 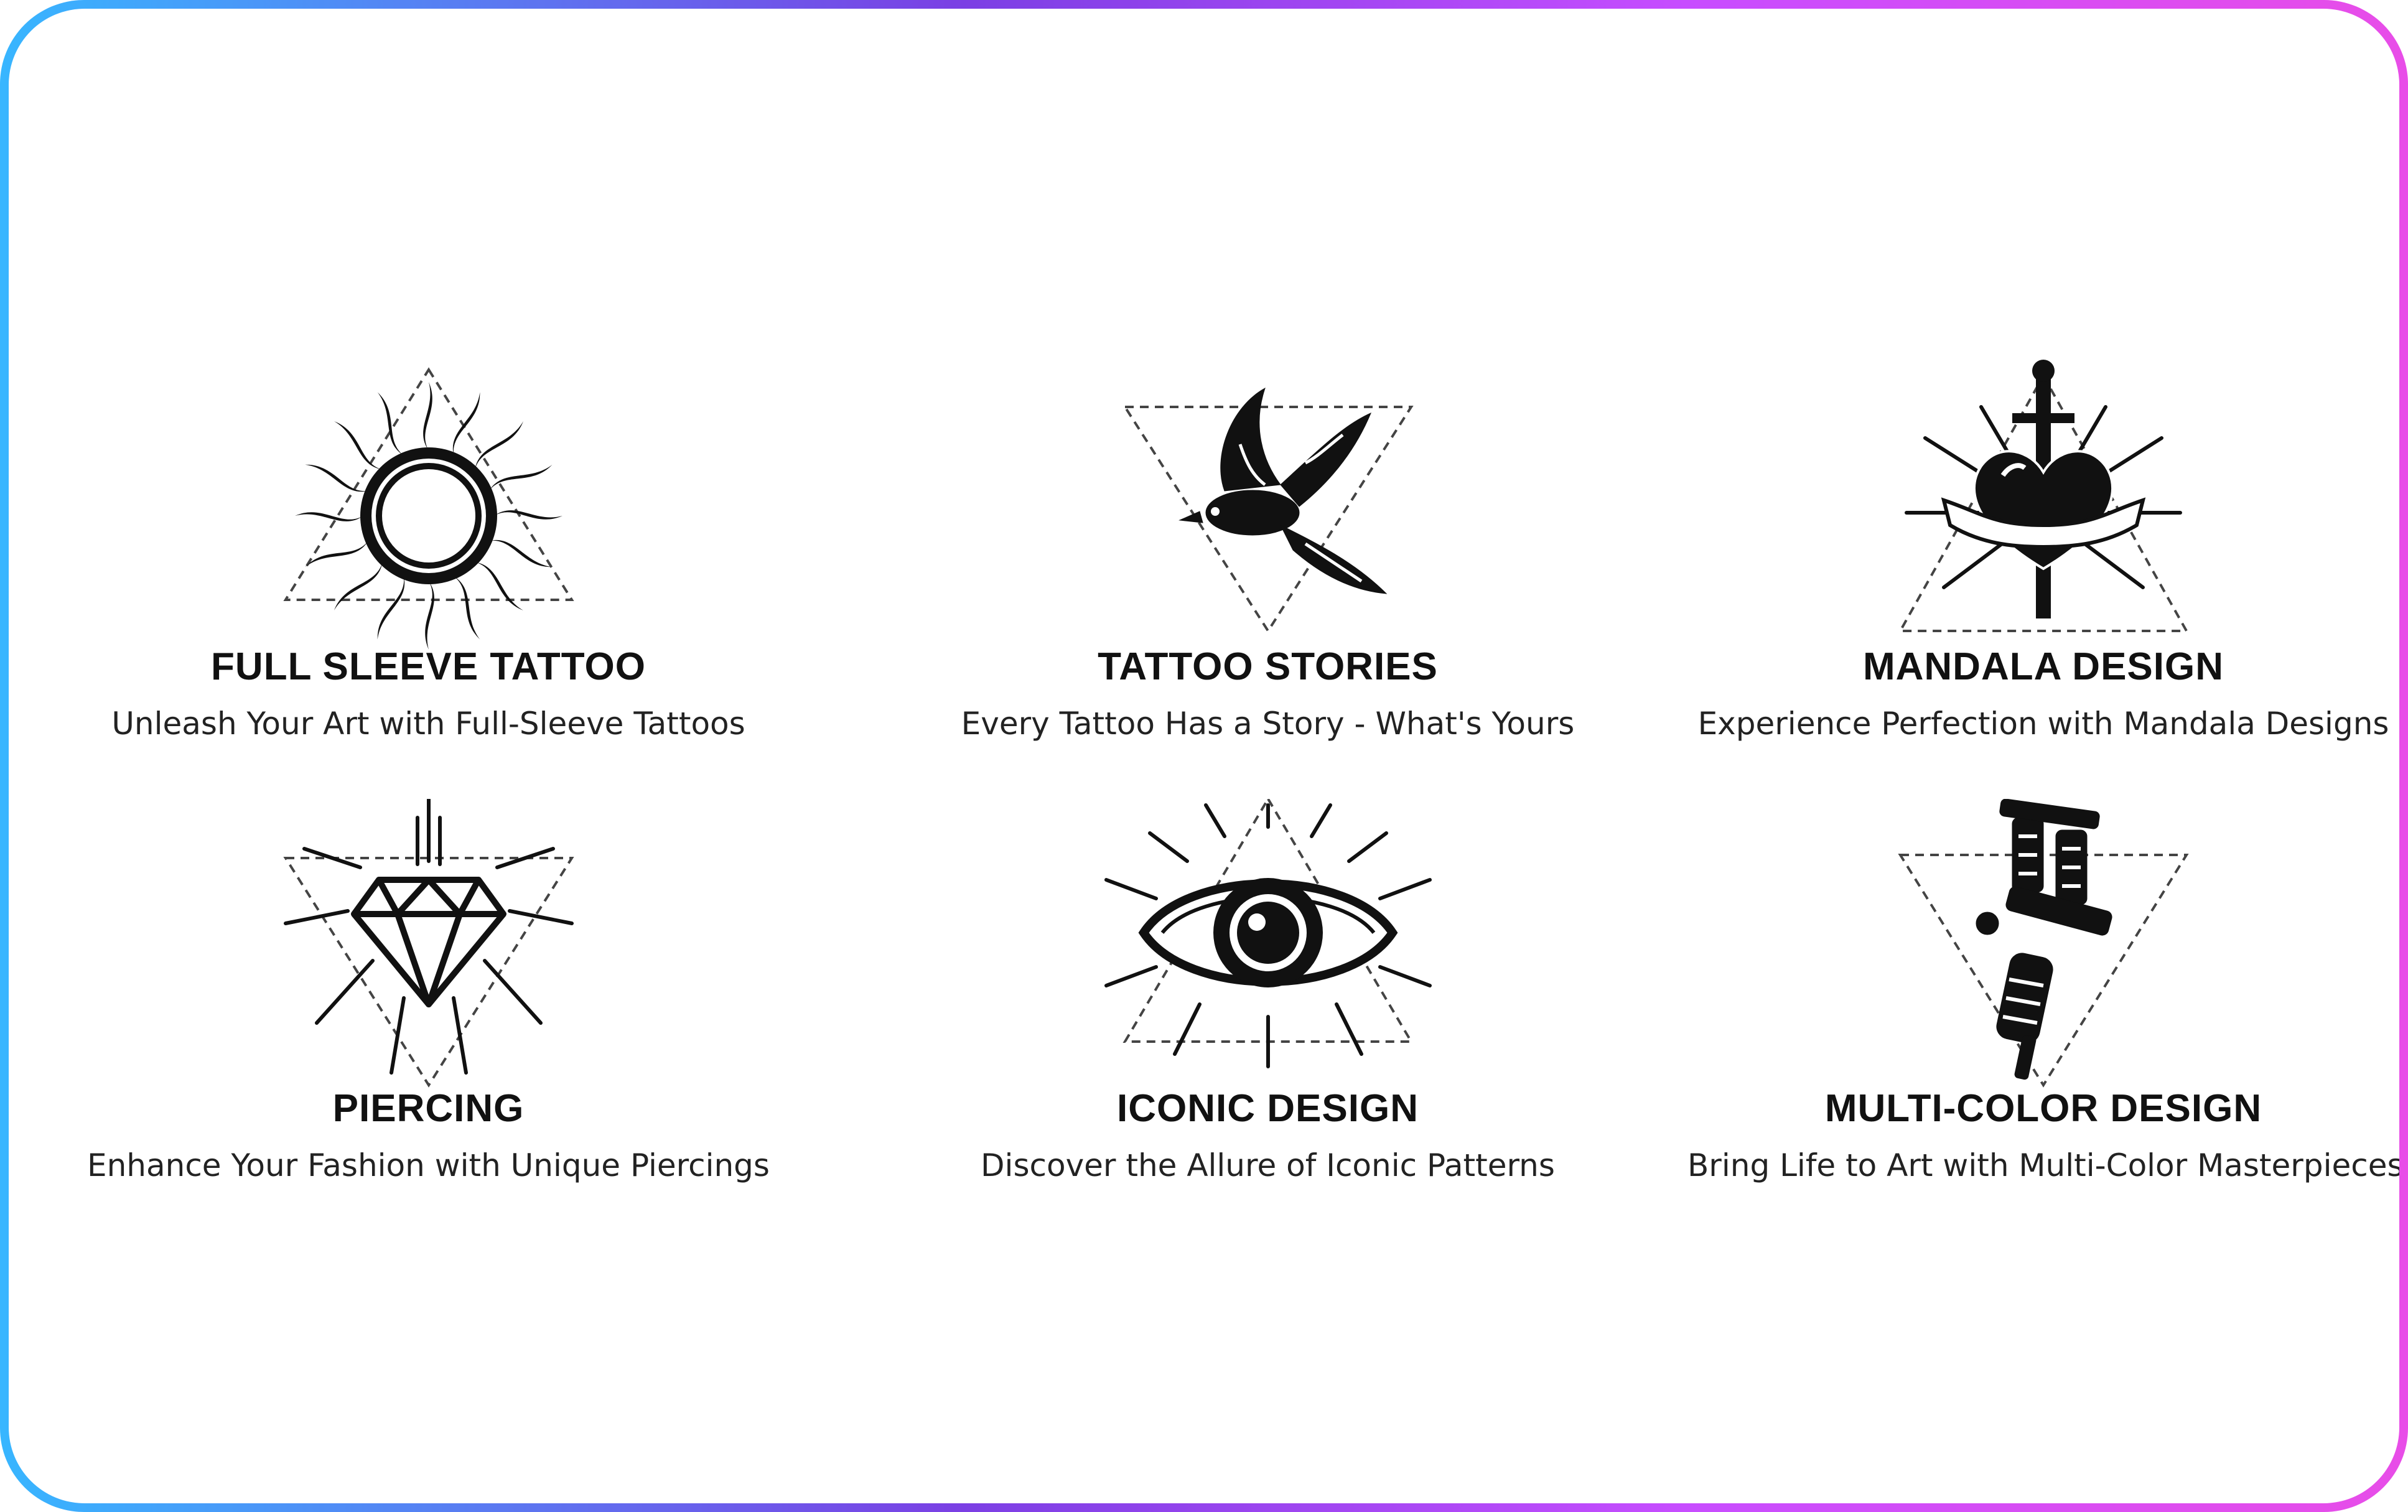 What do you see at coordinates (1268, 724) in the screenshot?
I see `service-subtitle: Every Tattoo Has a Story - What's Yours` at bounding box center [1268, 724].